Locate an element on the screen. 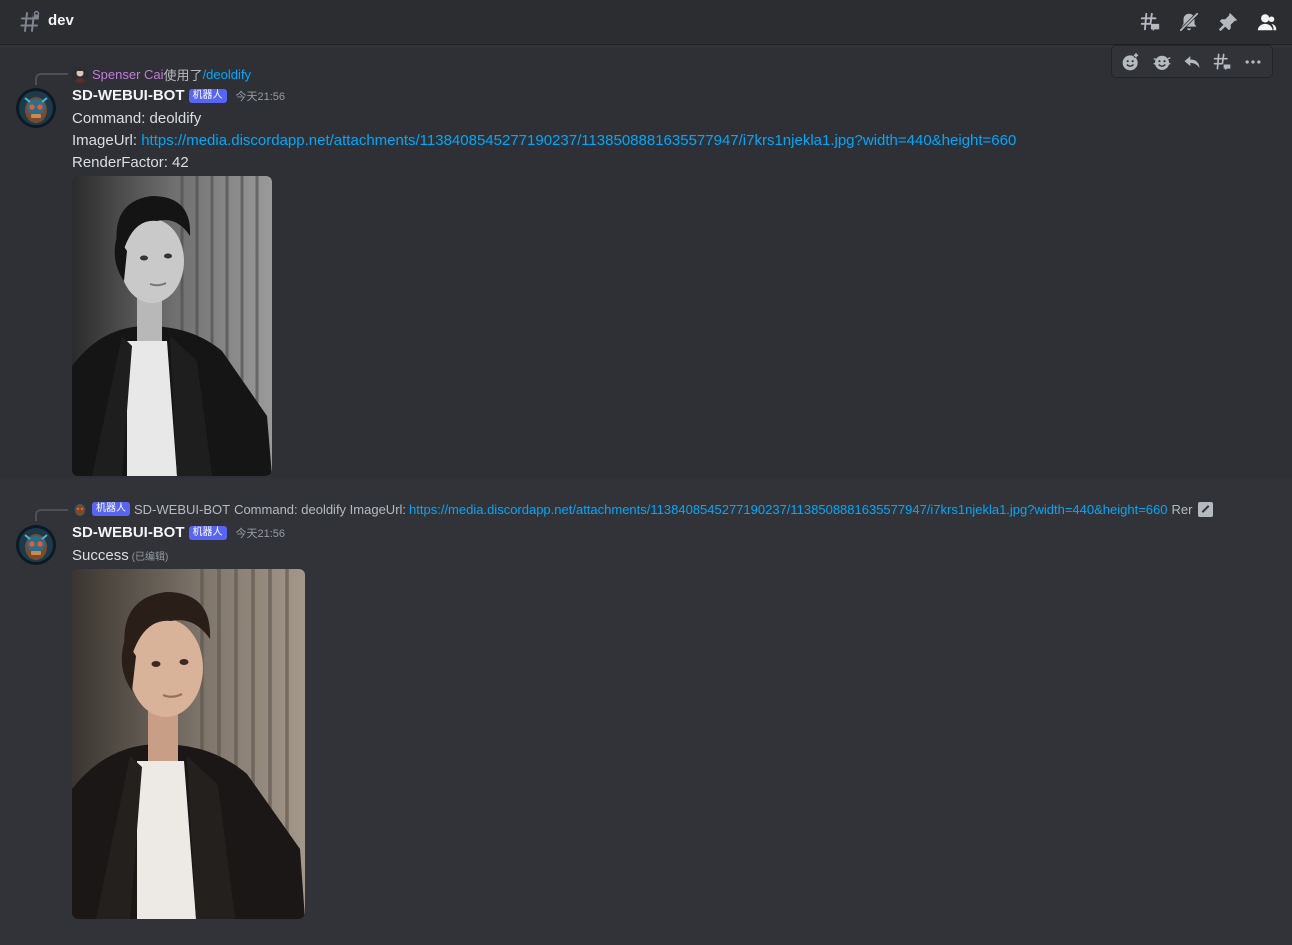 The image size is (1292, 945). grayscale-portrait-image is located at coordinates (172, 326).